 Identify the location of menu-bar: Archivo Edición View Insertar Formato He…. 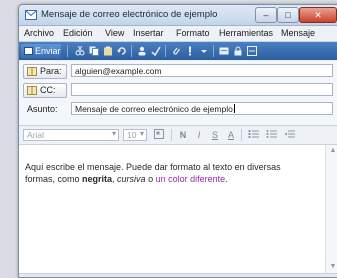
(178, 34).